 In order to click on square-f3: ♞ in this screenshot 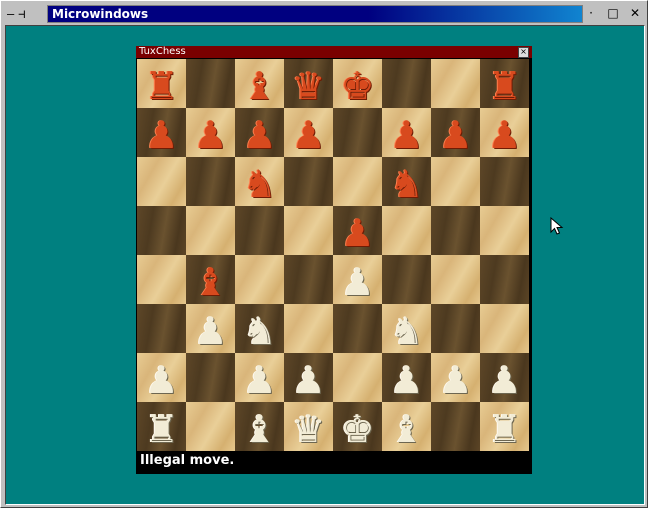, I will do `click(406, 328)`.